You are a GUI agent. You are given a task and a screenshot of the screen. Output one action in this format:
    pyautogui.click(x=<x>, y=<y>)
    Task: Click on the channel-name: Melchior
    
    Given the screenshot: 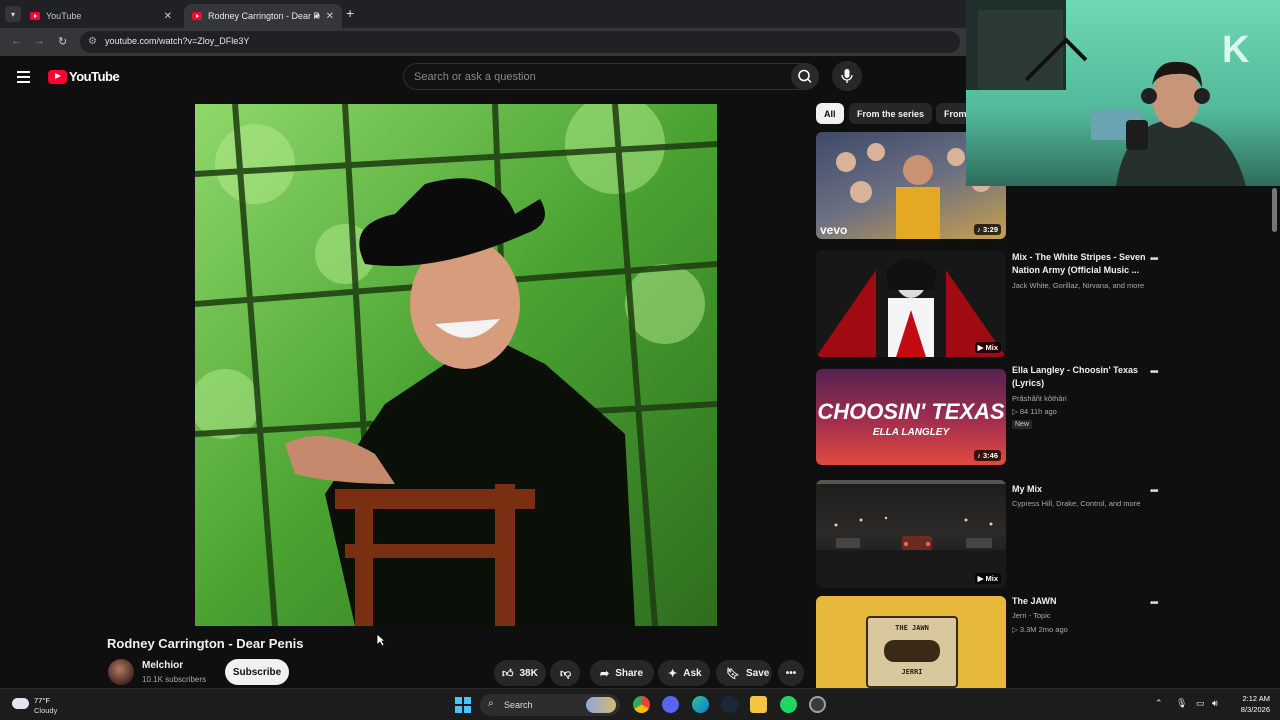 What is the action you would take?
    pyautogui.click(x=162, y=665)
    